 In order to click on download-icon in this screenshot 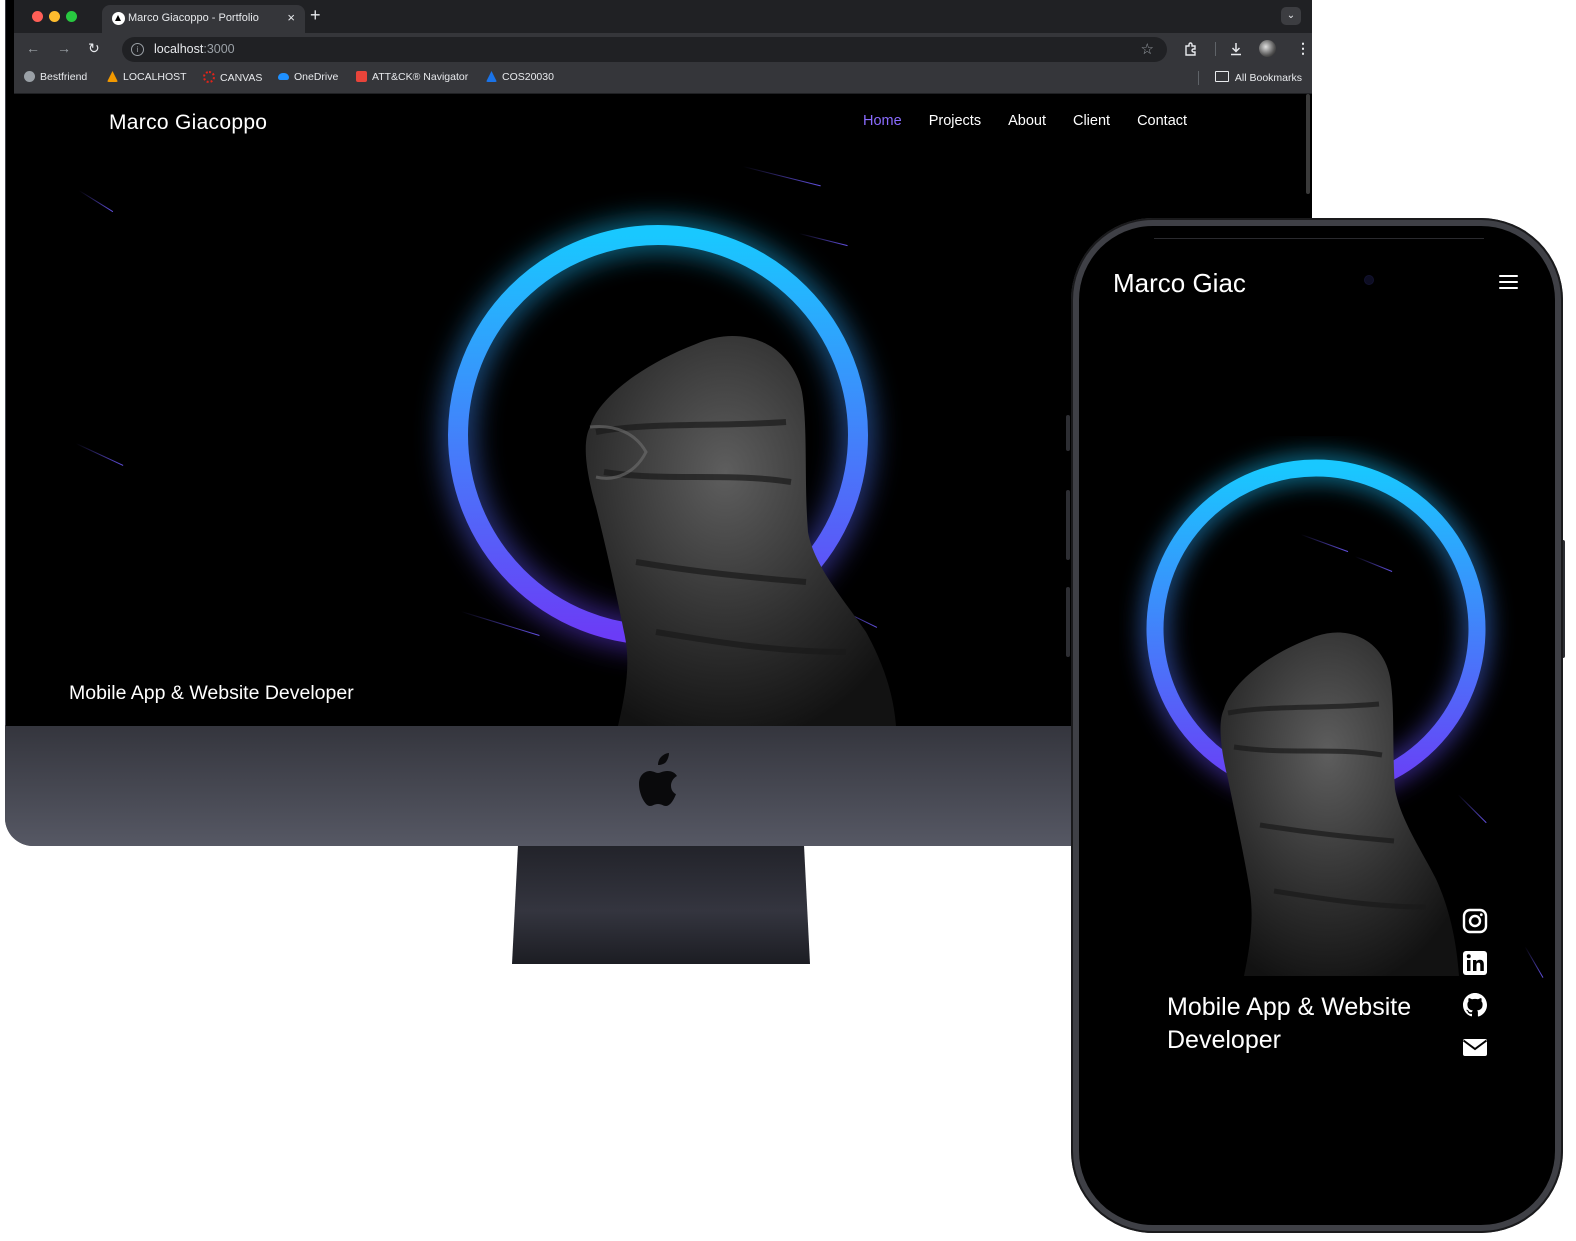, I will do `click(1236, 49)`.